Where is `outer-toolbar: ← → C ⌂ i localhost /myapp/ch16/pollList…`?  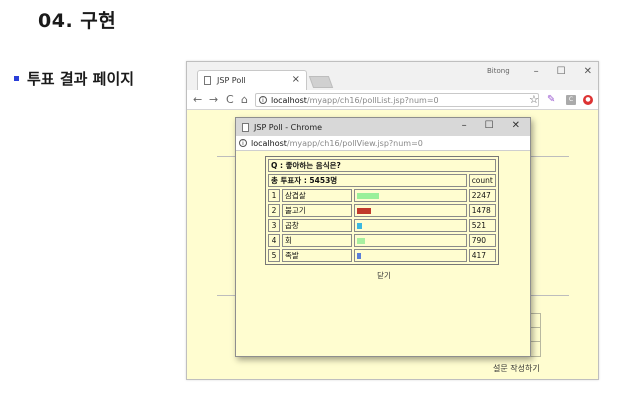 outer-toolbar: ← → C ⌂ i localhost /myapp/ch16/pollList… is located at coordinates (392, 100).